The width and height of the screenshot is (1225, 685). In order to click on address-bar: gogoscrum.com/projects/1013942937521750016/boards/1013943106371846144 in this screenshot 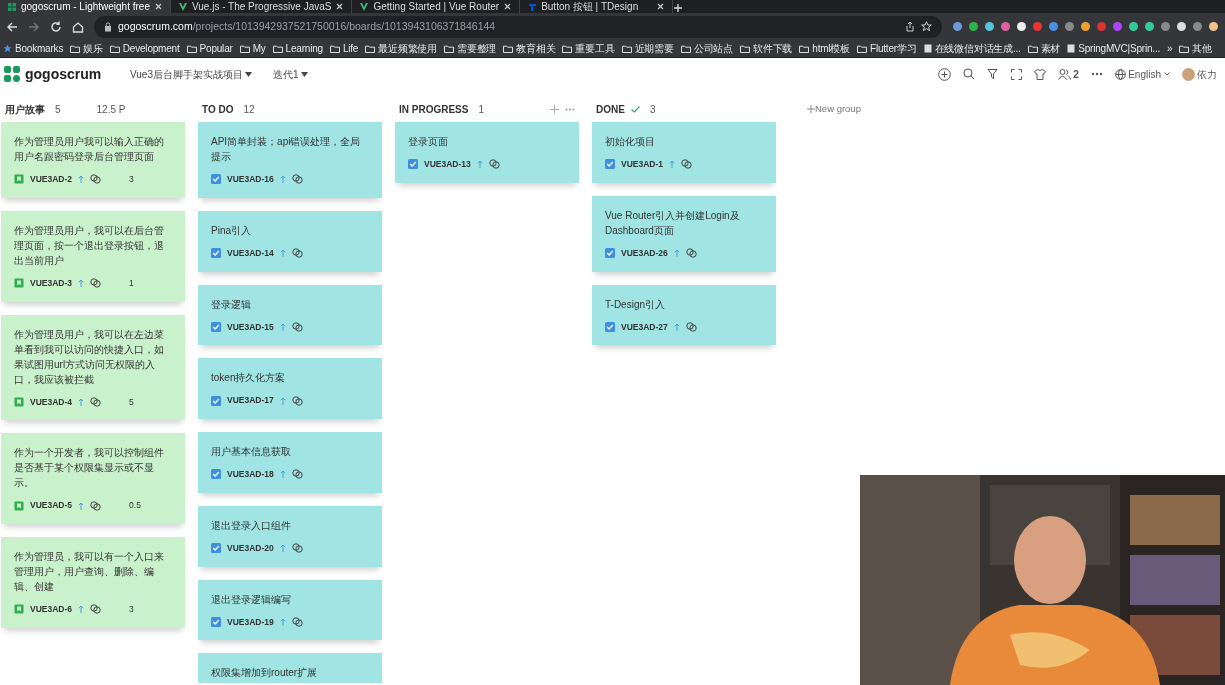, I will do `click(518, 26)`.